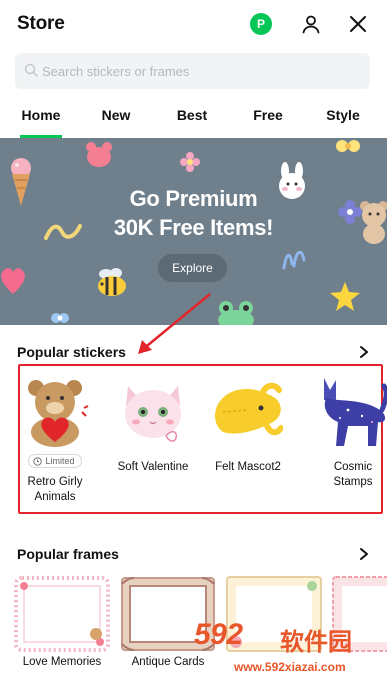 The height and width of the screenshot is (682, 387). Describe the element at coordinates (268, 115) in the screenshot. I see `tab-free: Free` at that location.